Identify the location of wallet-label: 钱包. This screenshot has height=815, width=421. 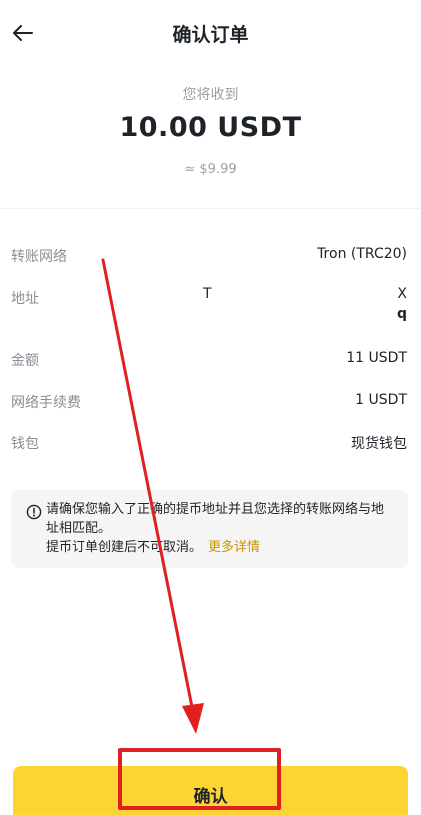
(25, 444).